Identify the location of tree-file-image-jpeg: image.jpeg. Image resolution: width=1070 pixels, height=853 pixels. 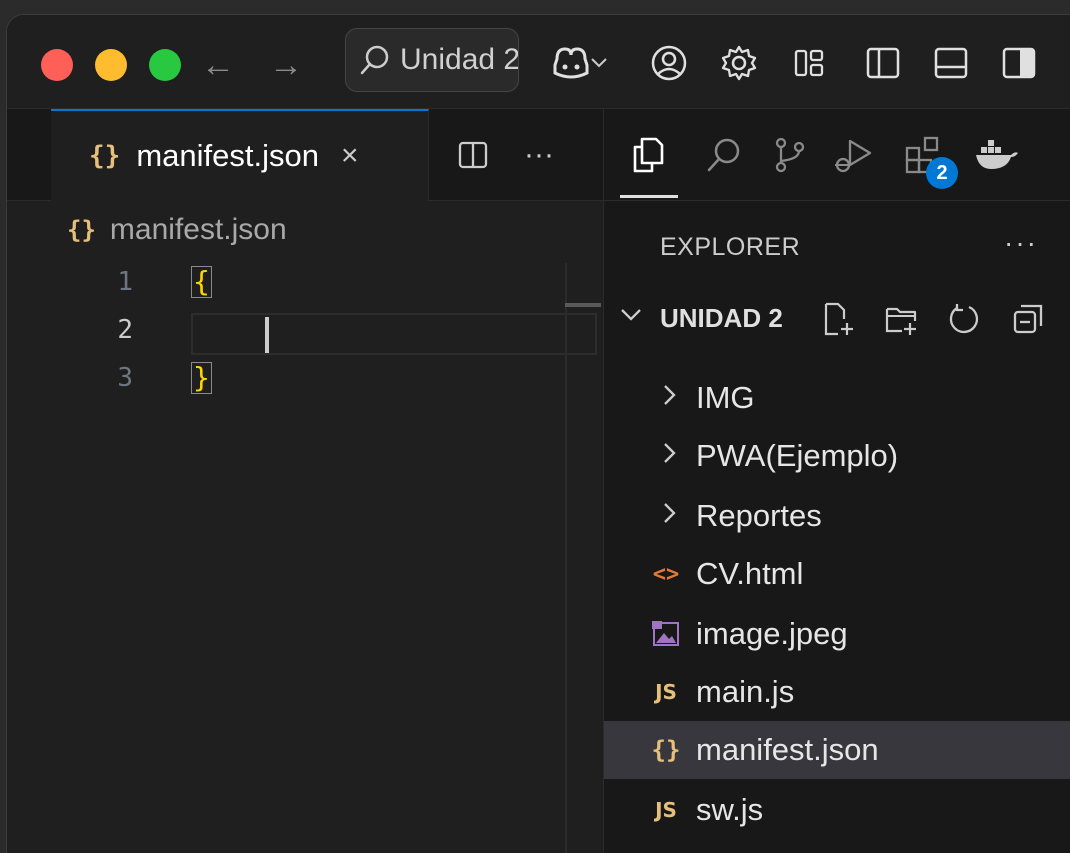
(837, 634).